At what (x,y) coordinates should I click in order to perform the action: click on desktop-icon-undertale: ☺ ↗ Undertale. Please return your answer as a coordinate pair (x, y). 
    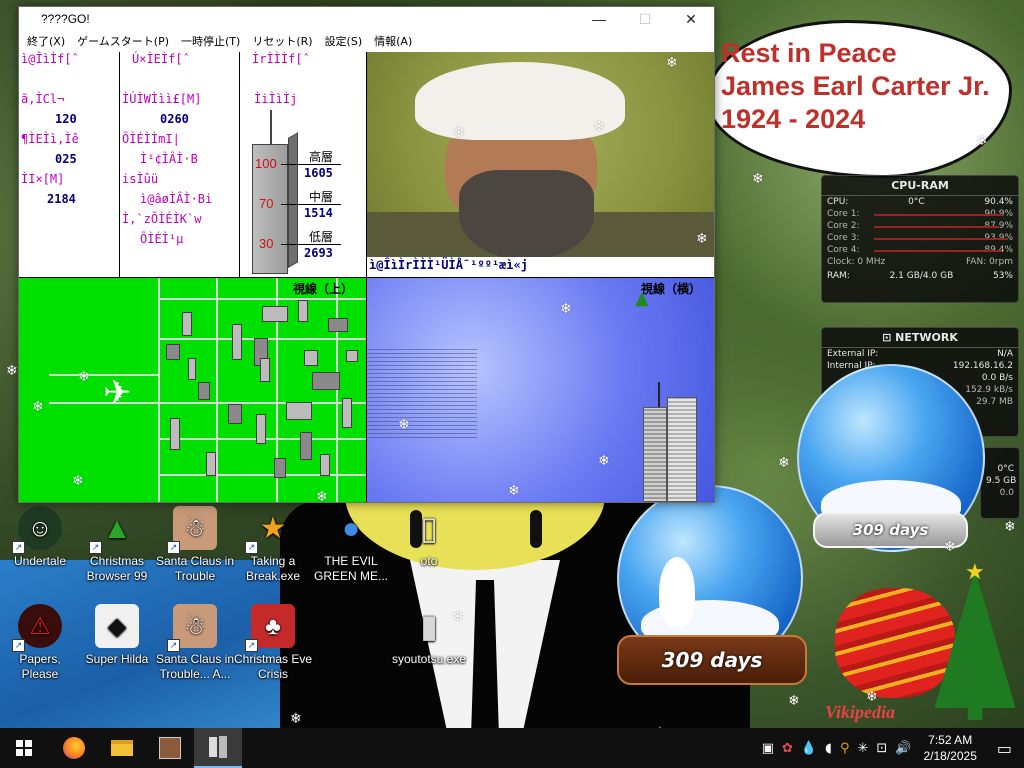
    Looking at the image, I should click on (40, 537).